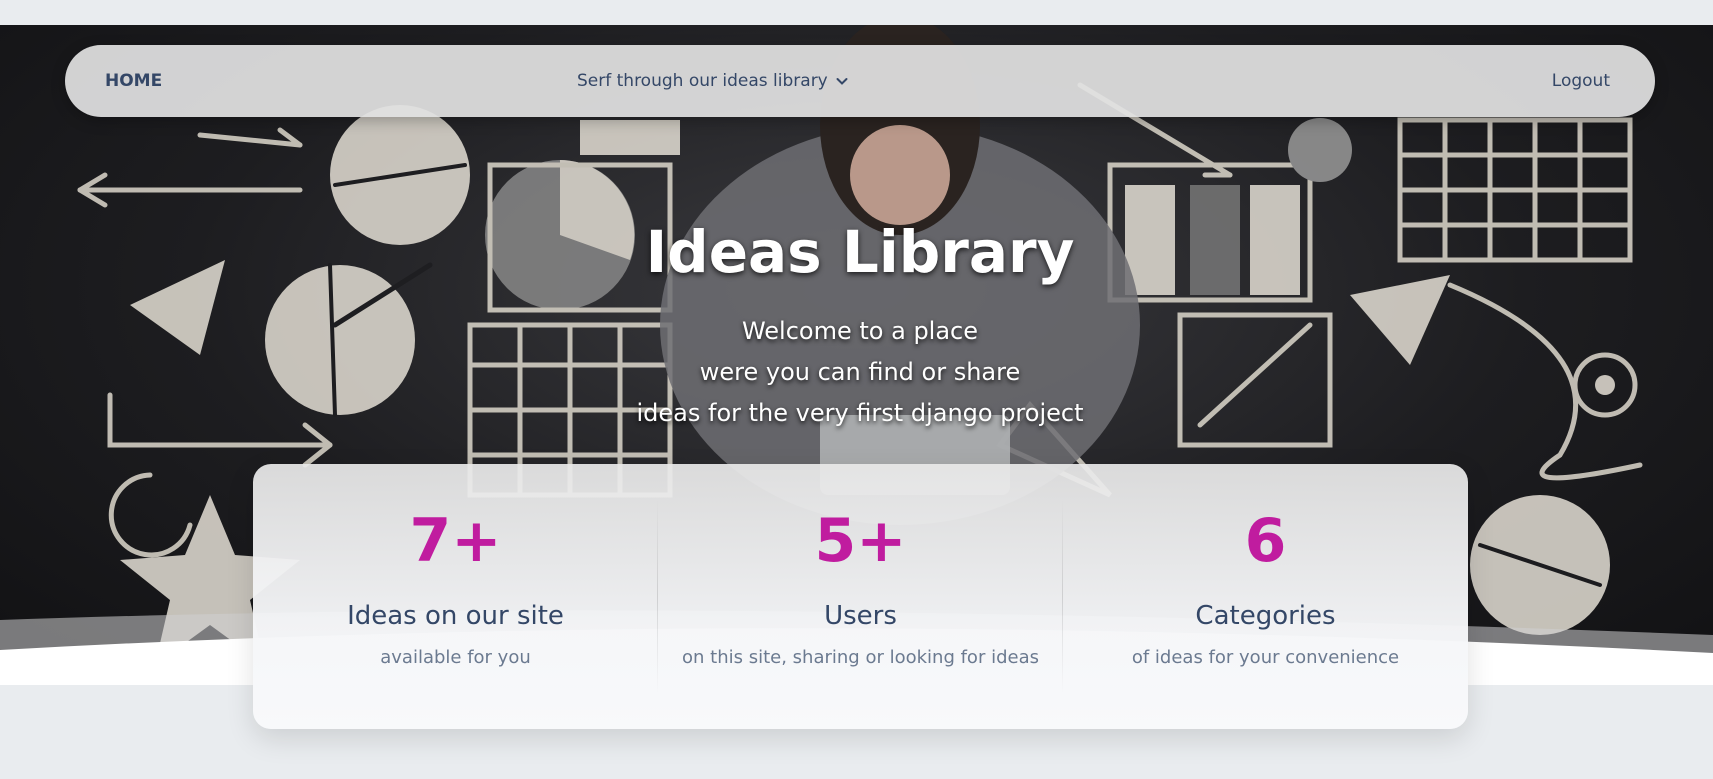 The width and height of the screenshot is (1713, 779). I want to click on logout-link: Logout, so click(1581, 81).